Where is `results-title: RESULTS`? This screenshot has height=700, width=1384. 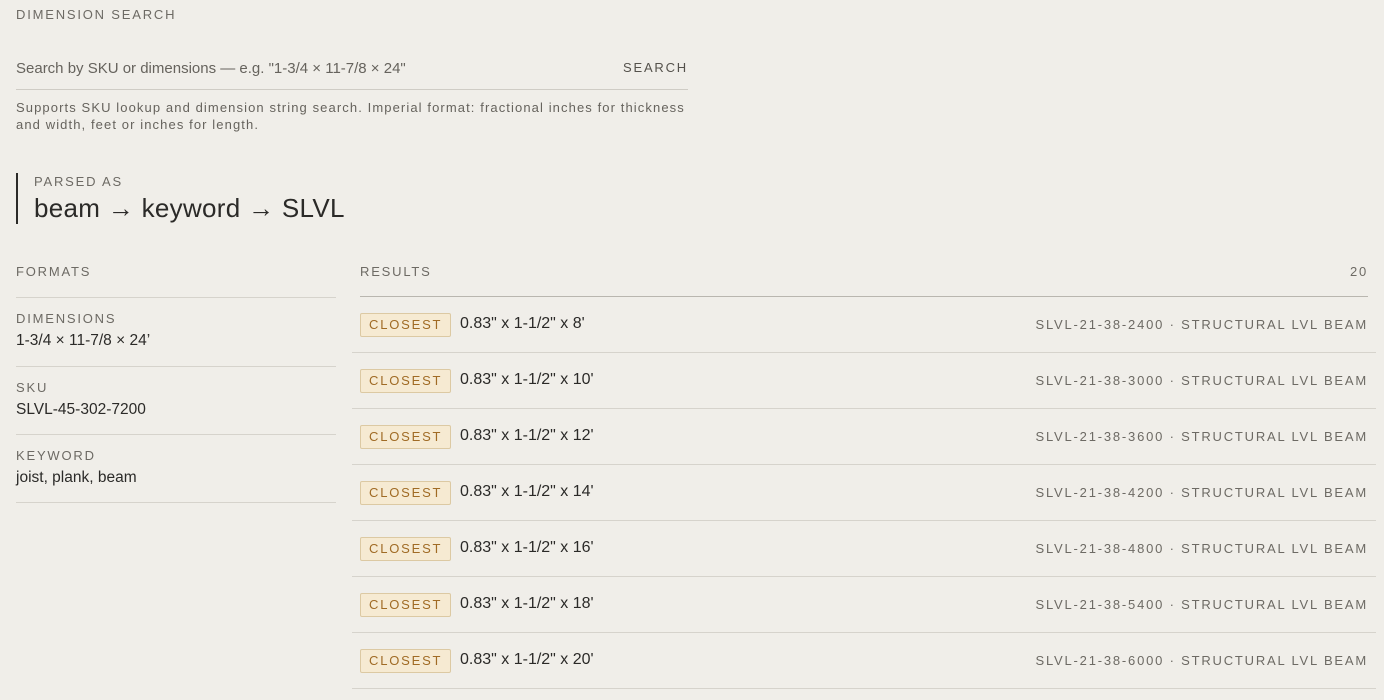
results-title: RESULTS is located at coordinates (396, 271).